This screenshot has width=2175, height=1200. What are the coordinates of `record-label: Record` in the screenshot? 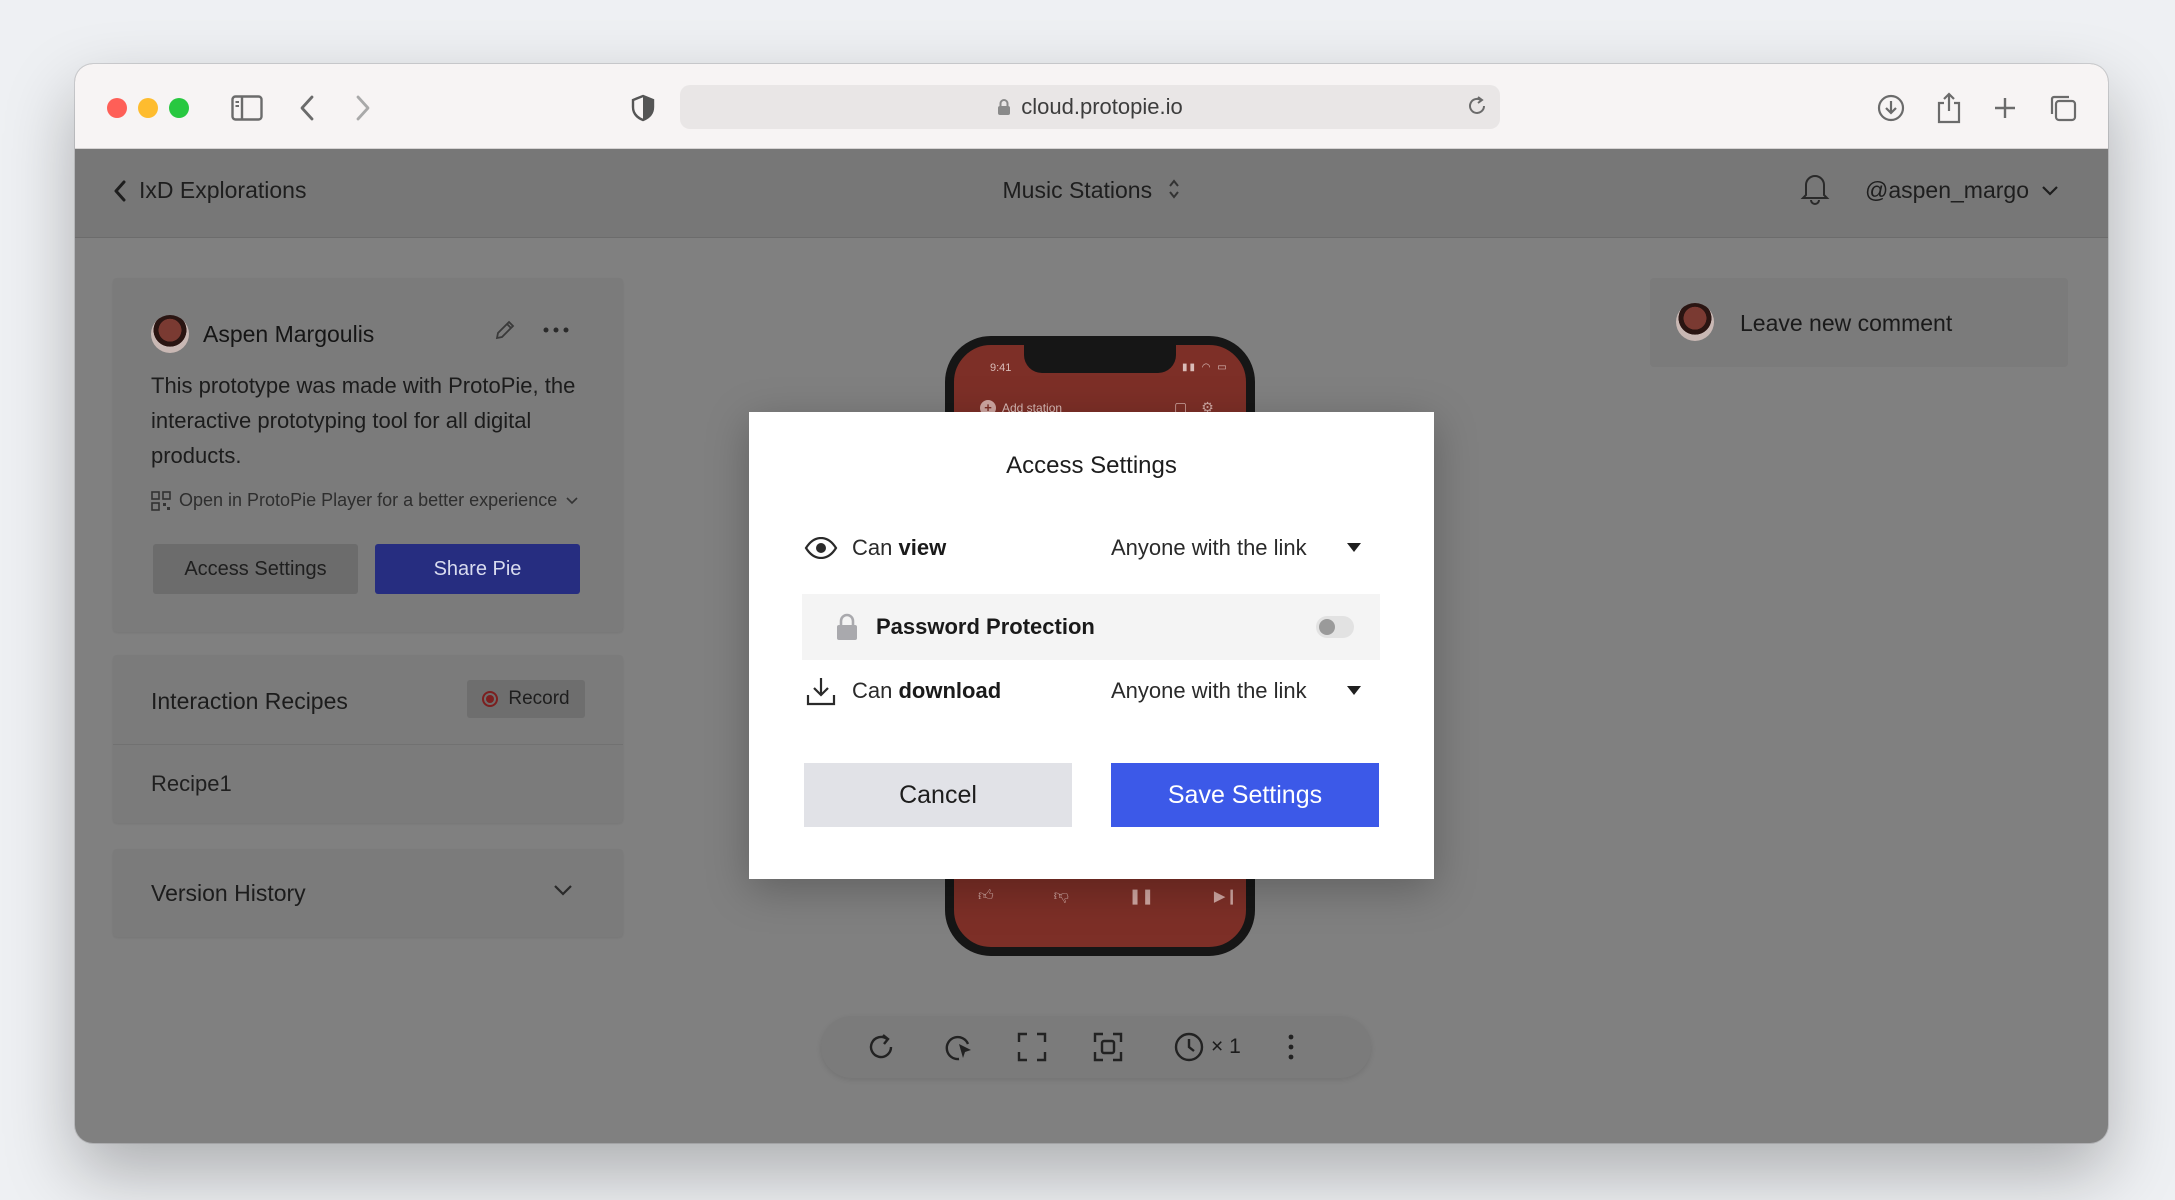 It's located at (539, 698).